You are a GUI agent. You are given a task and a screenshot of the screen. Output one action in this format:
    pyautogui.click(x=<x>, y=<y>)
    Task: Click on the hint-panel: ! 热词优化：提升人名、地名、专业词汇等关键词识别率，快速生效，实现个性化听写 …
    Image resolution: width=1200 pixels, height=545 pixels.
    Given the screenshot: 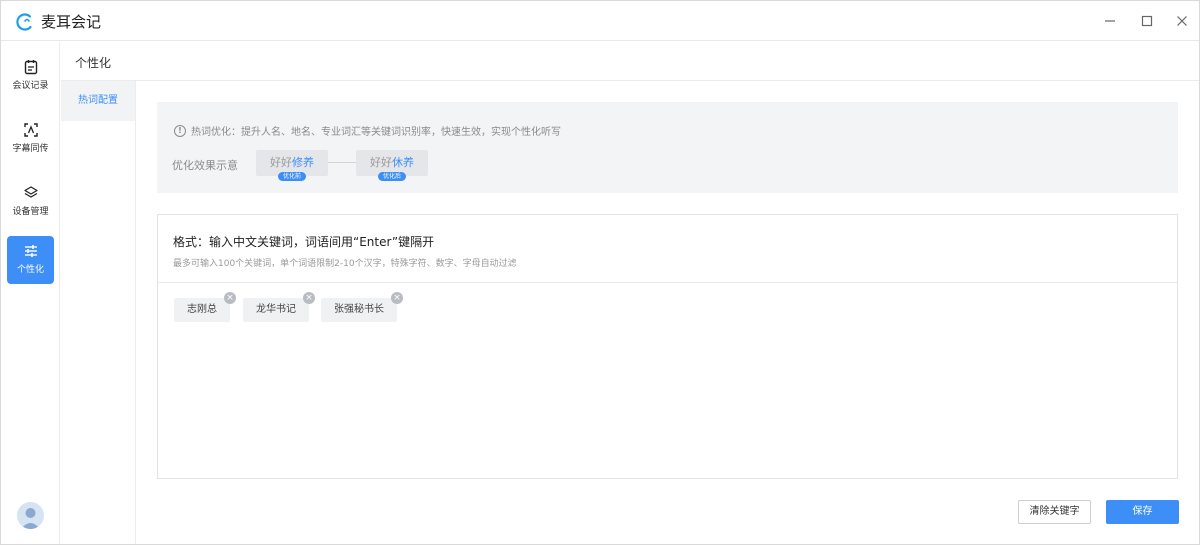 What is the action you would take?
    pyautogui.click(x=667, y=147)
    